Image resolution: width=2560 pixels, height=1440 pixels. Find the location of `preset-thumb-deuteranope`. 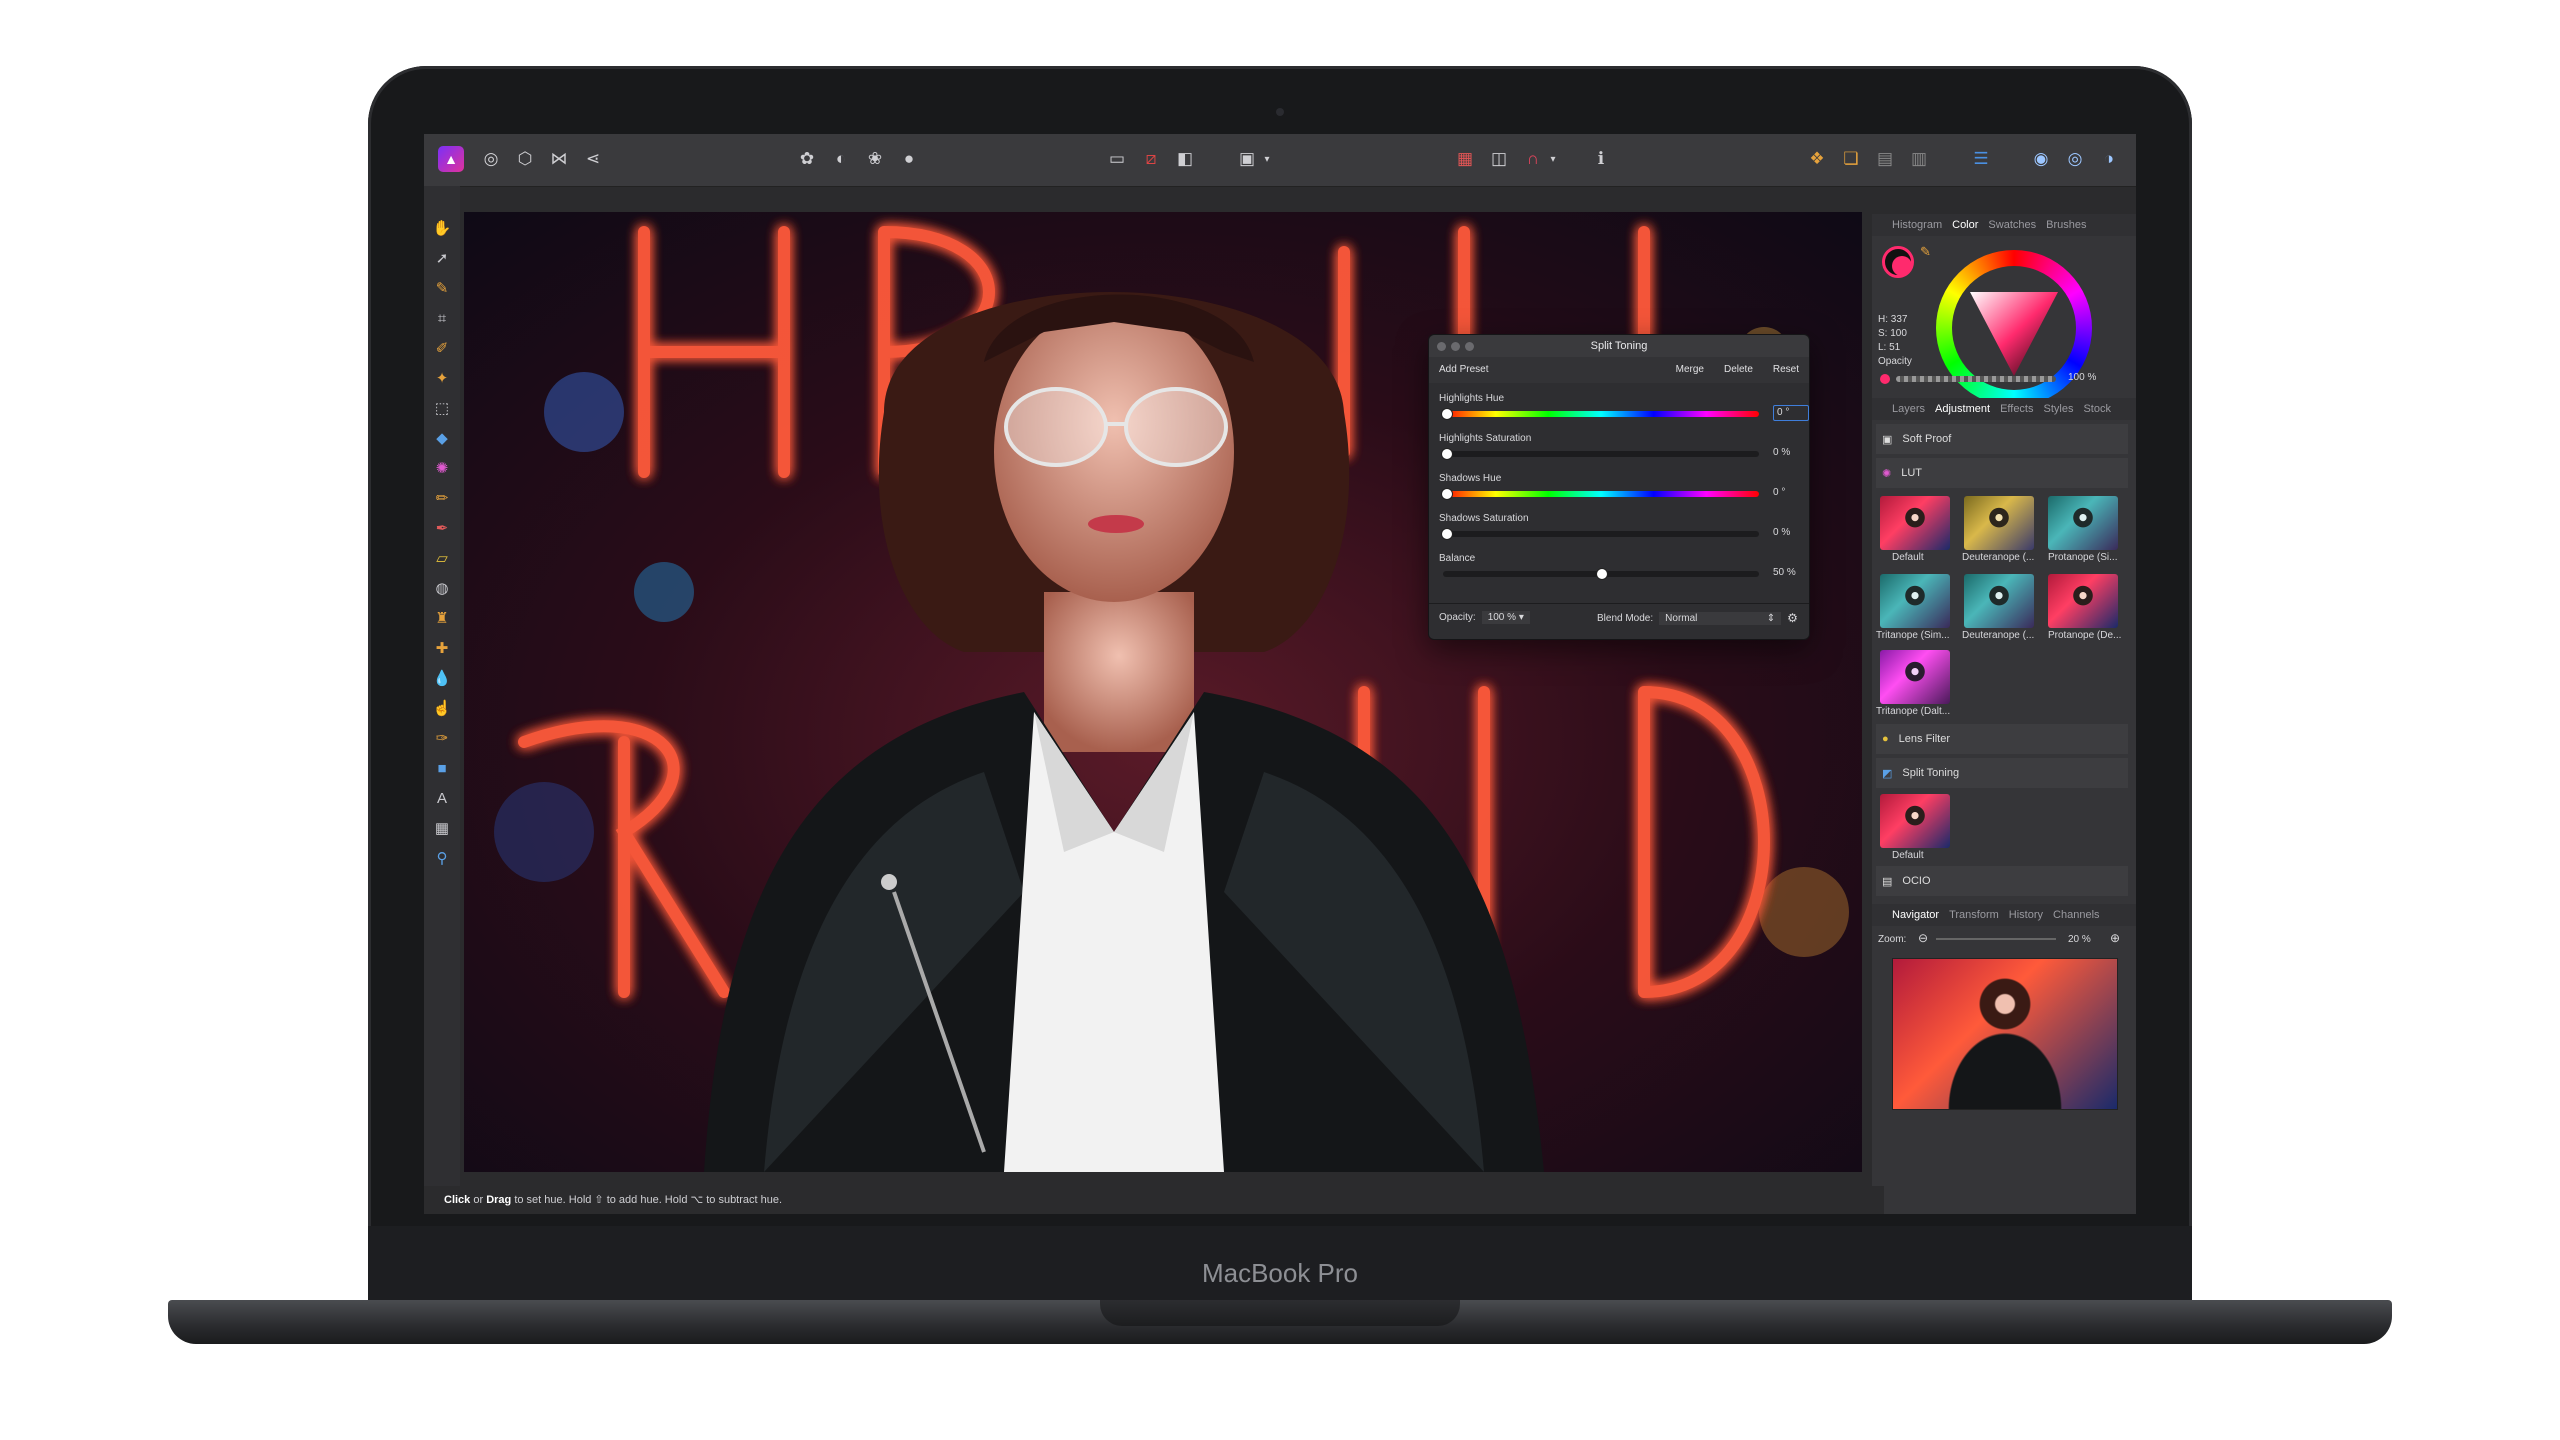

preset-thumb-deuteranope is located at coordinates (1999, 523).